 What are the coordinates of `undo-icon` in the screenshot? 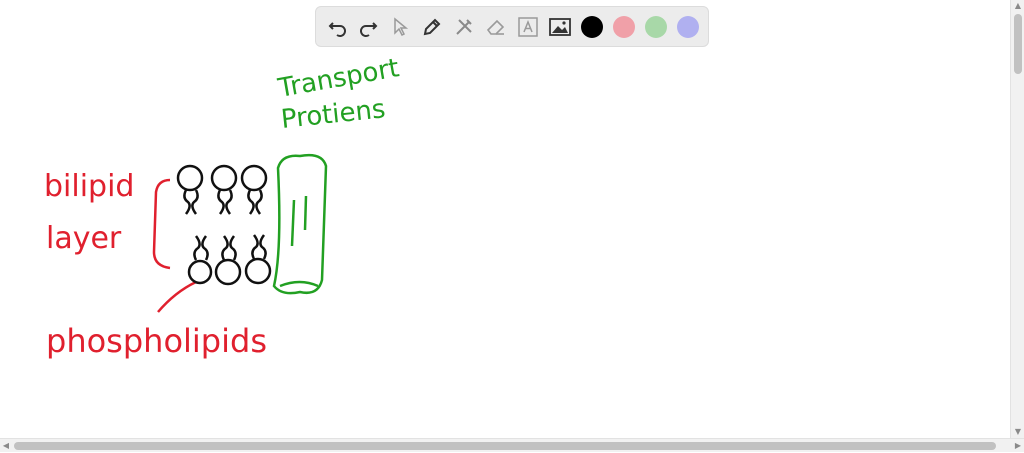 It's located at (338, 27).